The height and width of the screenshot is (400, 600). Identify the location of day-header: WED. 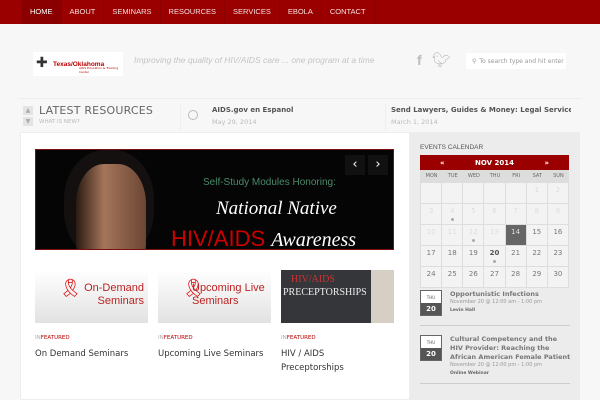
(474, 176).